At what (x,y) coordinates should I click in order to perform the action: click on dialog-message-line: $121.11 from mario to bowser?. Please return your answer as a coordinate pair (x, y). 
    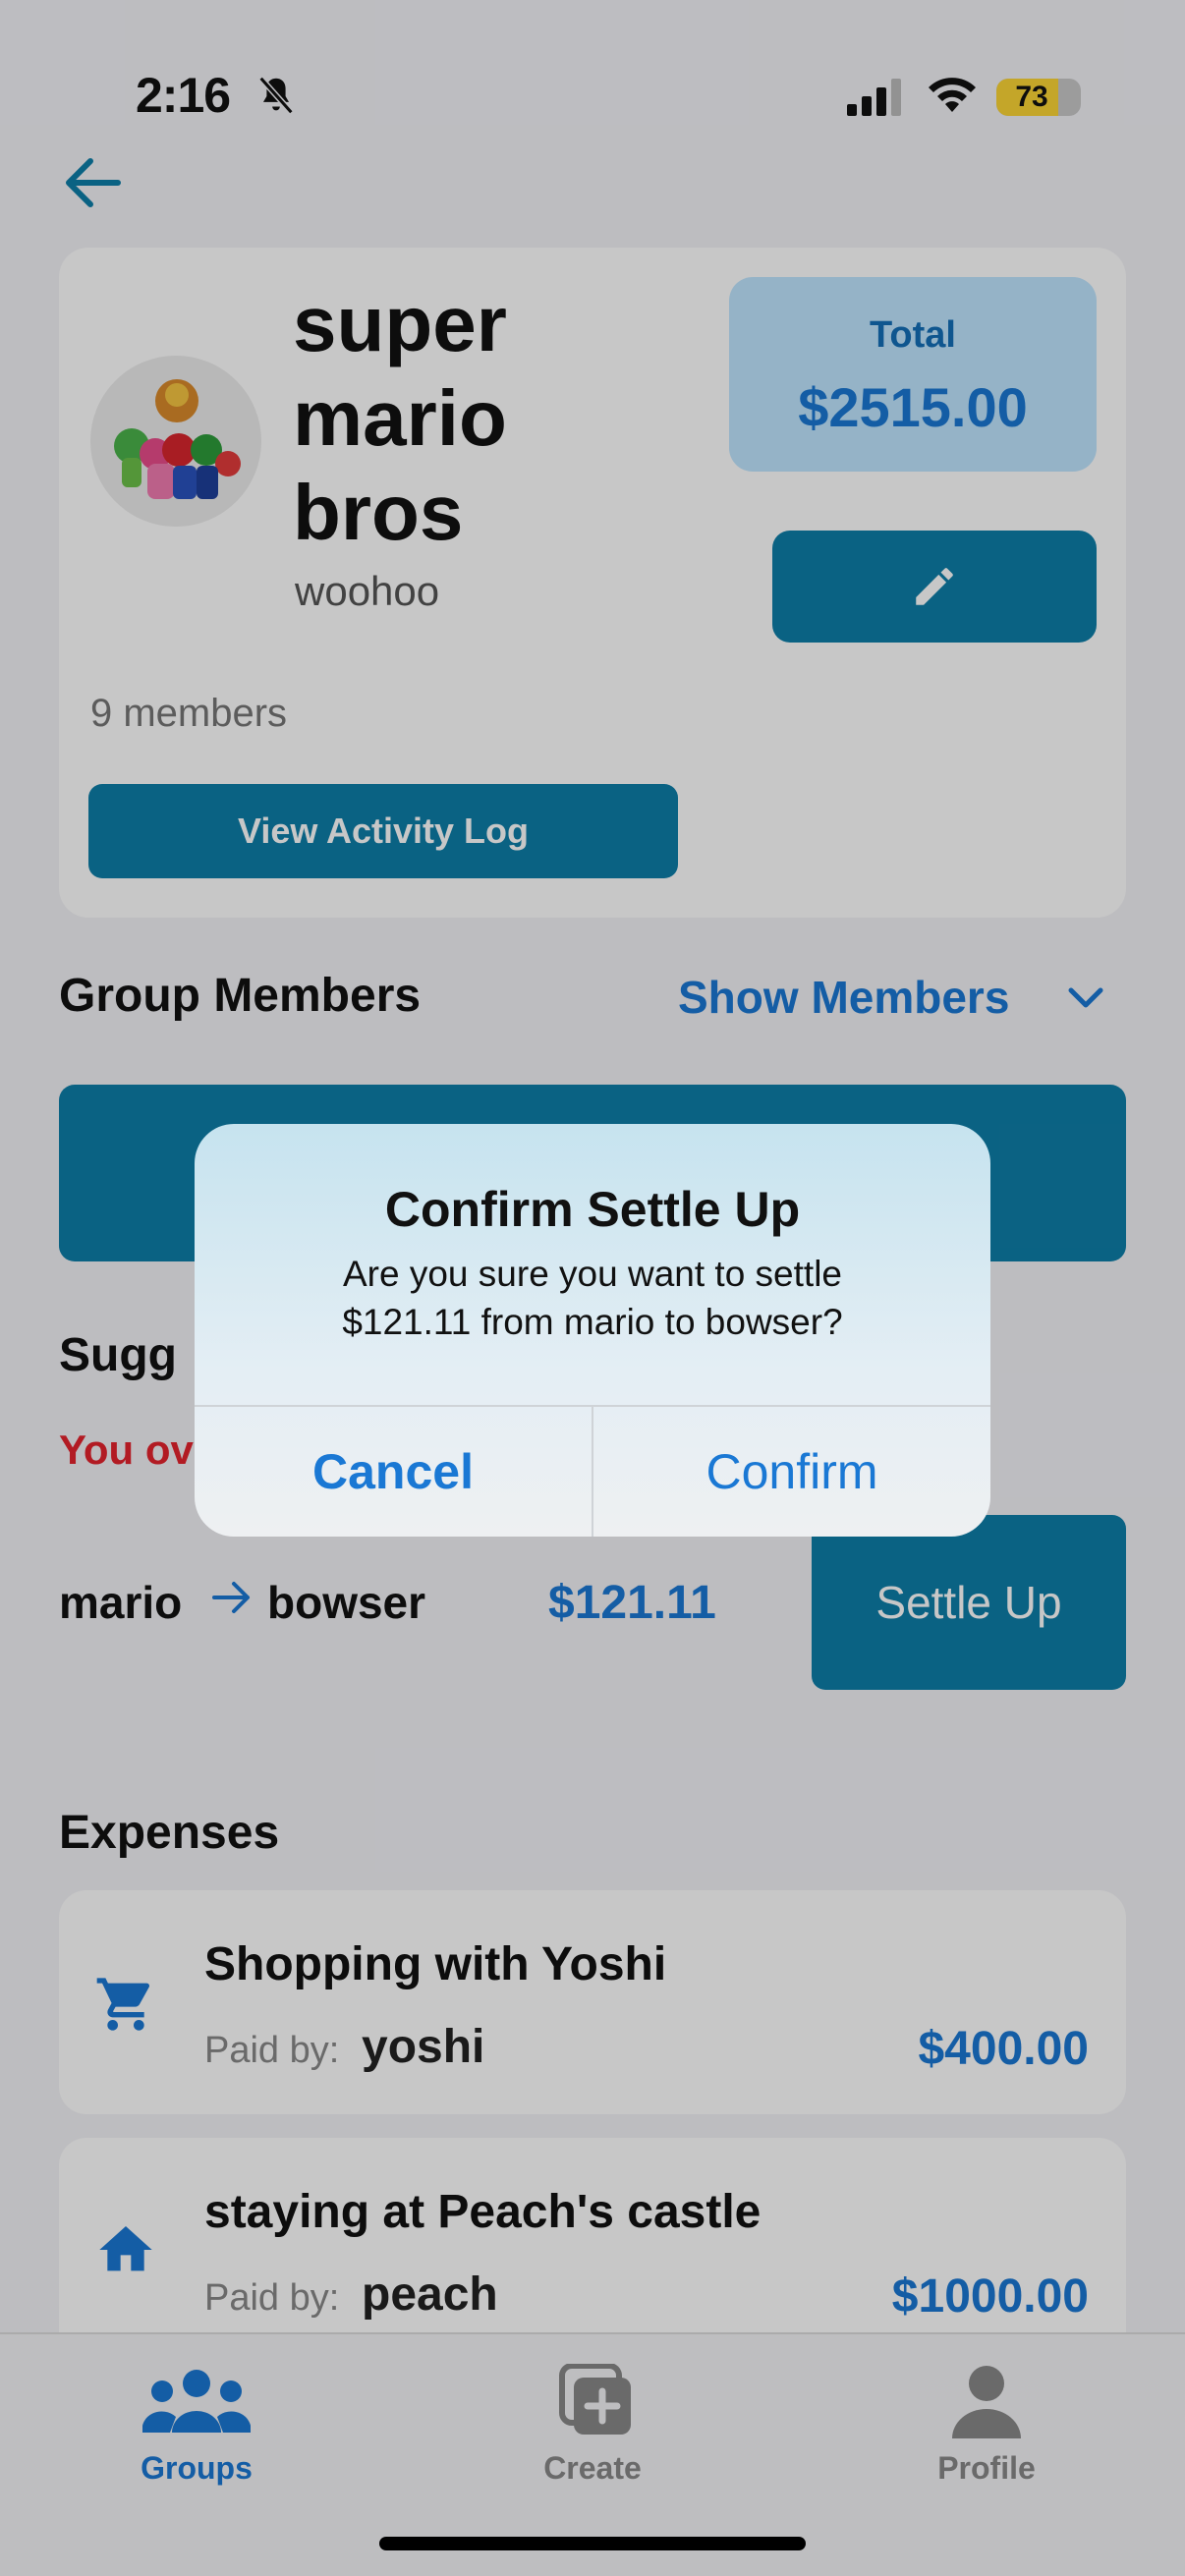
    Looking at the image, I should click on (592, 1322).